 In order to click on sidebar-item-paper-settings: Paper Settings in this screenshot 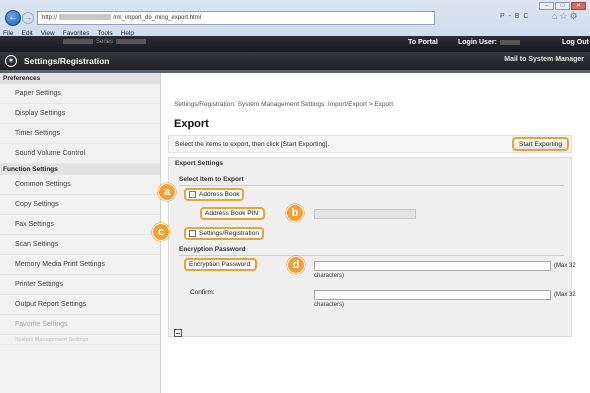, I will do `click(80, 94)`.